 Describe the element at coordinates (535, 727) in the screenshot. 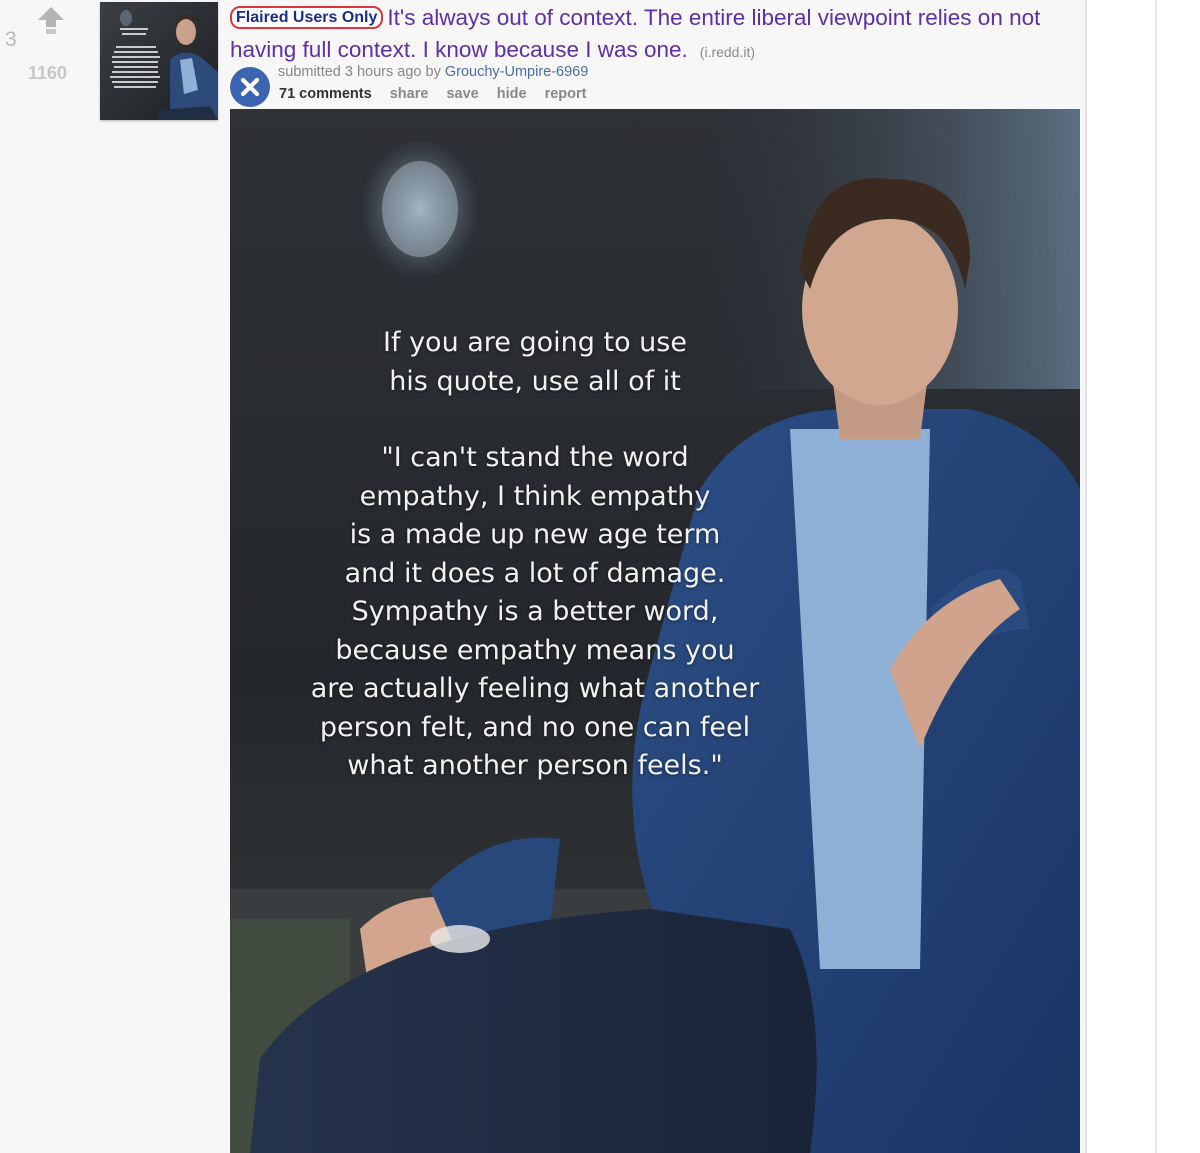

I see `quote-line: person felt, and no one can feel` at that location.